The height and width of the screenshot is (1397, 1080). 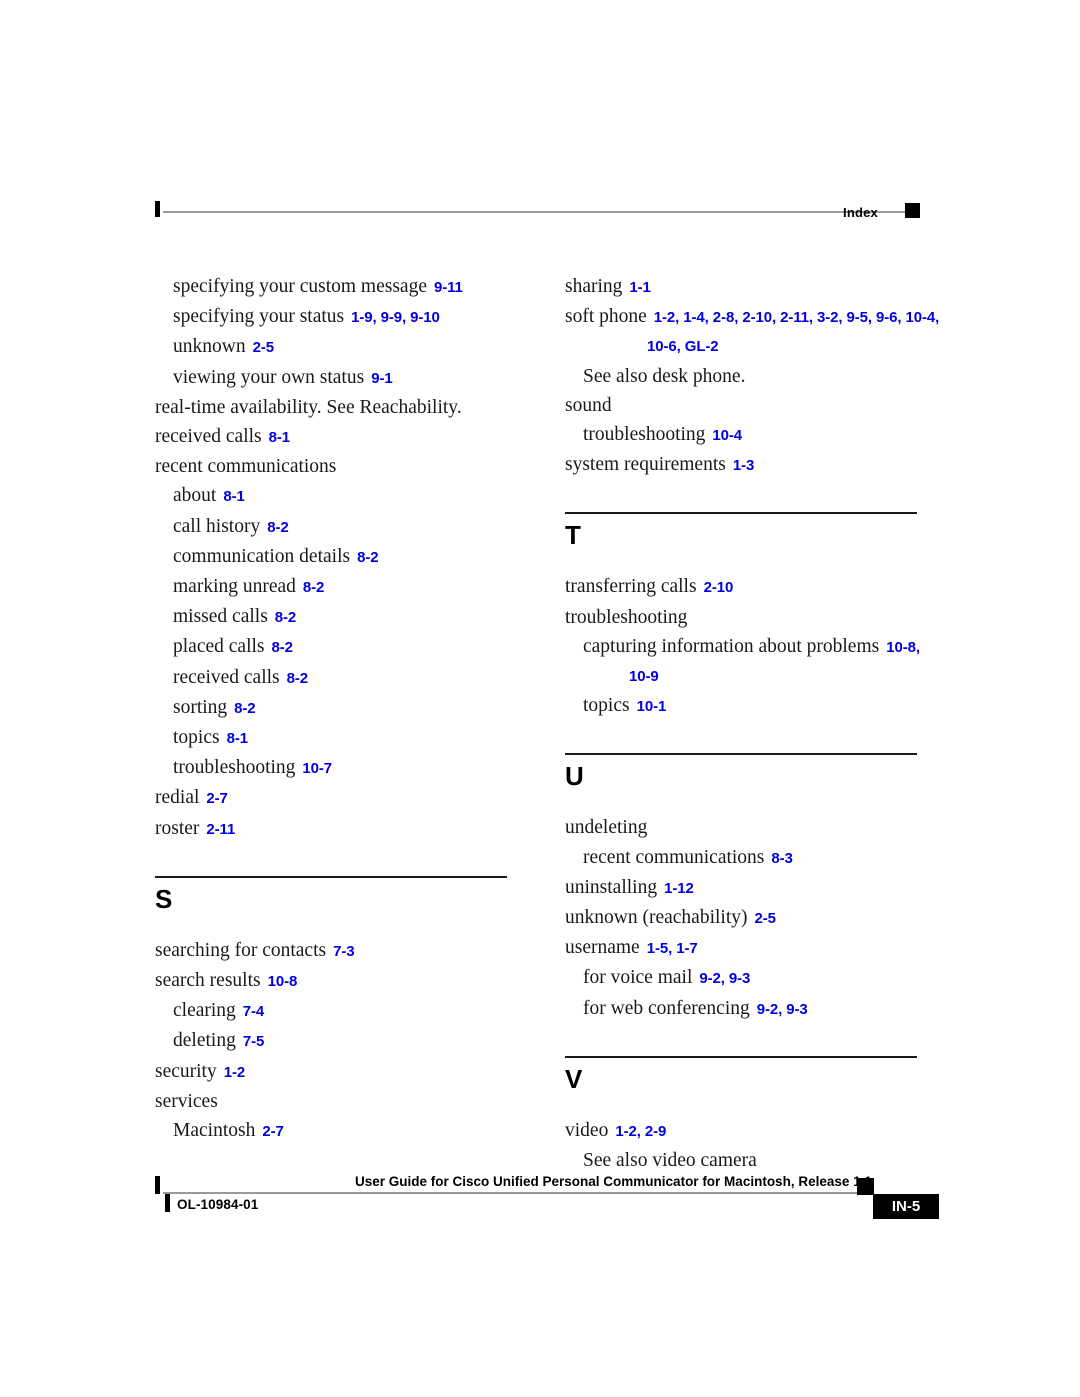 I want to click on index-entry: roster 2-11, so click(x=339, y=829).